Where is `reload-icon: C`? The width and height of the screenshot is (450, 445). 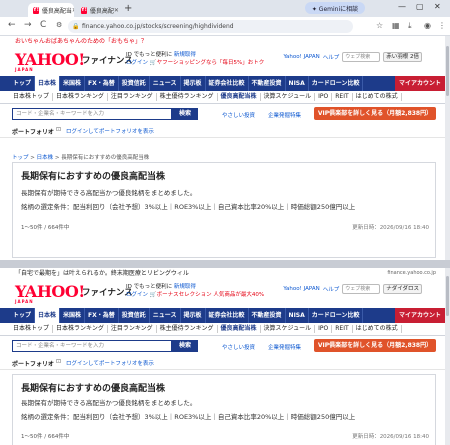 reload-icon: C is located at coordinates (43, 25).